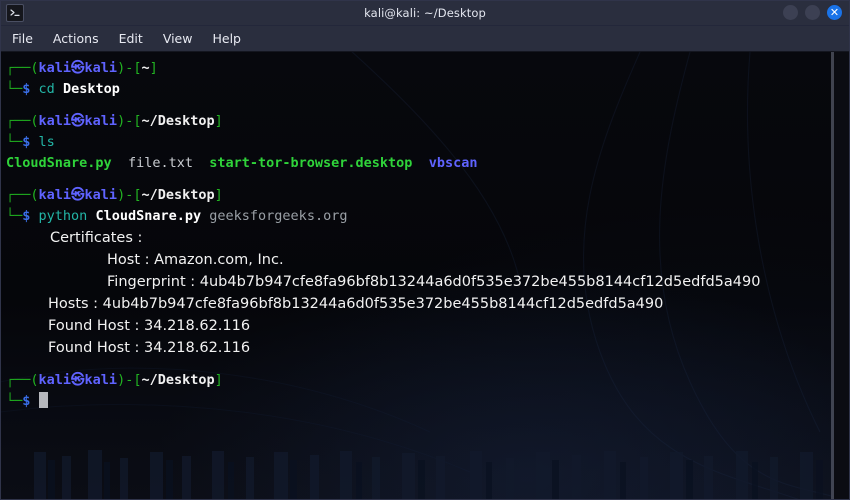  What do you see at coordinates (310, 163) in the screenshot?
I see `ls-entry-tor-browser: start-tor-browser.desktop` at bounding box center [310, 163].